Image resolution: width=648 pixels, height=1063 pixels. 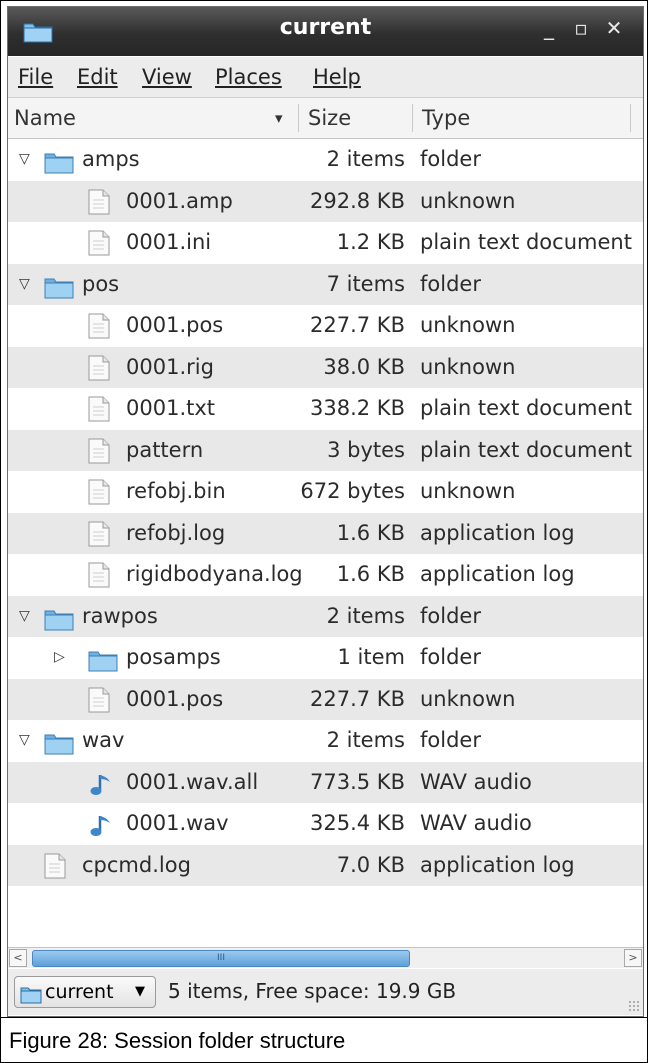 I want to click on item-name: 0001.rig, so click(x=170, y=366).